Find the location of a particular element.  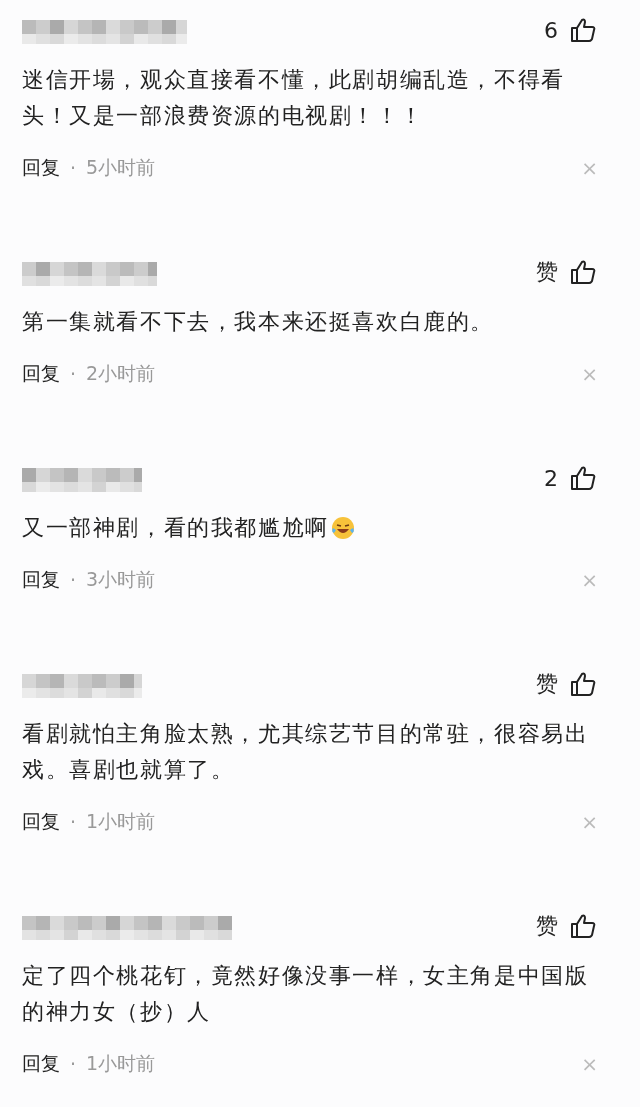

comment-time: 2小时前 is located at coordinates (121, 373).